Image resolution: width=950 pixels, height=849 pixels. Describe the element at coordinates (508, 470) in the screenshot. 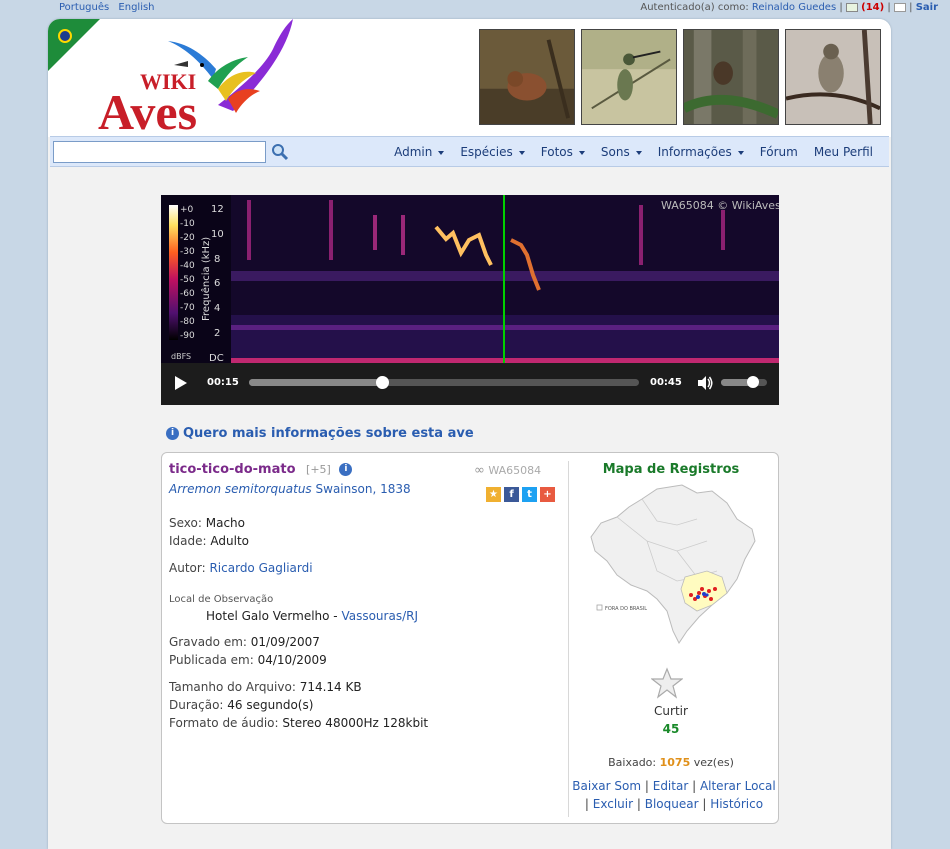

I see `record-code: ∞ WA65084` at that location.